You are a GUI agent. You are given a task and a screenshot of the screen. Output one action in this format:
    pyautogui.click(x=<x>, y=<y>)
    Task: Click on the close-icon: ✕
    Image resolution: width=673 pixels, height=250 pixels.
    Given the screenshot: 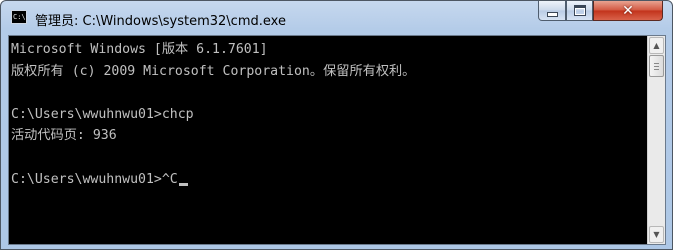 What is the action you would take?
    pyautogui.click(x=628, y=10)
    